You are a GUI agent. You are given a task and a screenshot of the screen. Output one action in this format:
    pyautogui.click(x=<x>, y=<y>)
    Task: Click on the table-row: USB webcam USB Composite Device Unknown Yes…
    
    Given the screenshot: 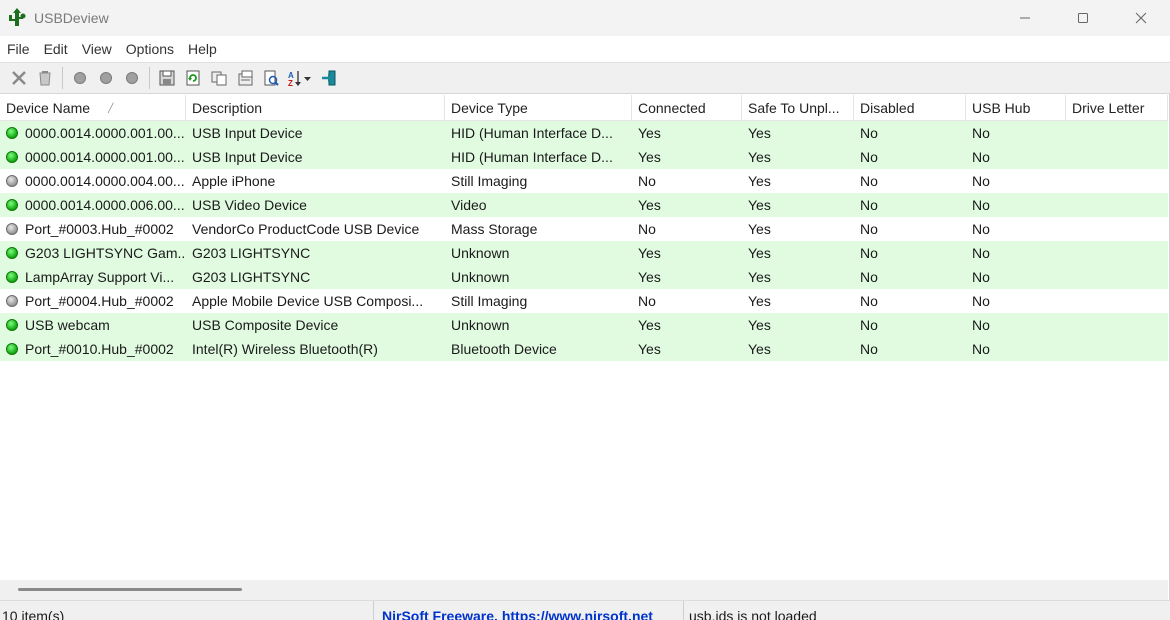 What is the action you would take?
    pyautogui.click(x=584, y=325)
    